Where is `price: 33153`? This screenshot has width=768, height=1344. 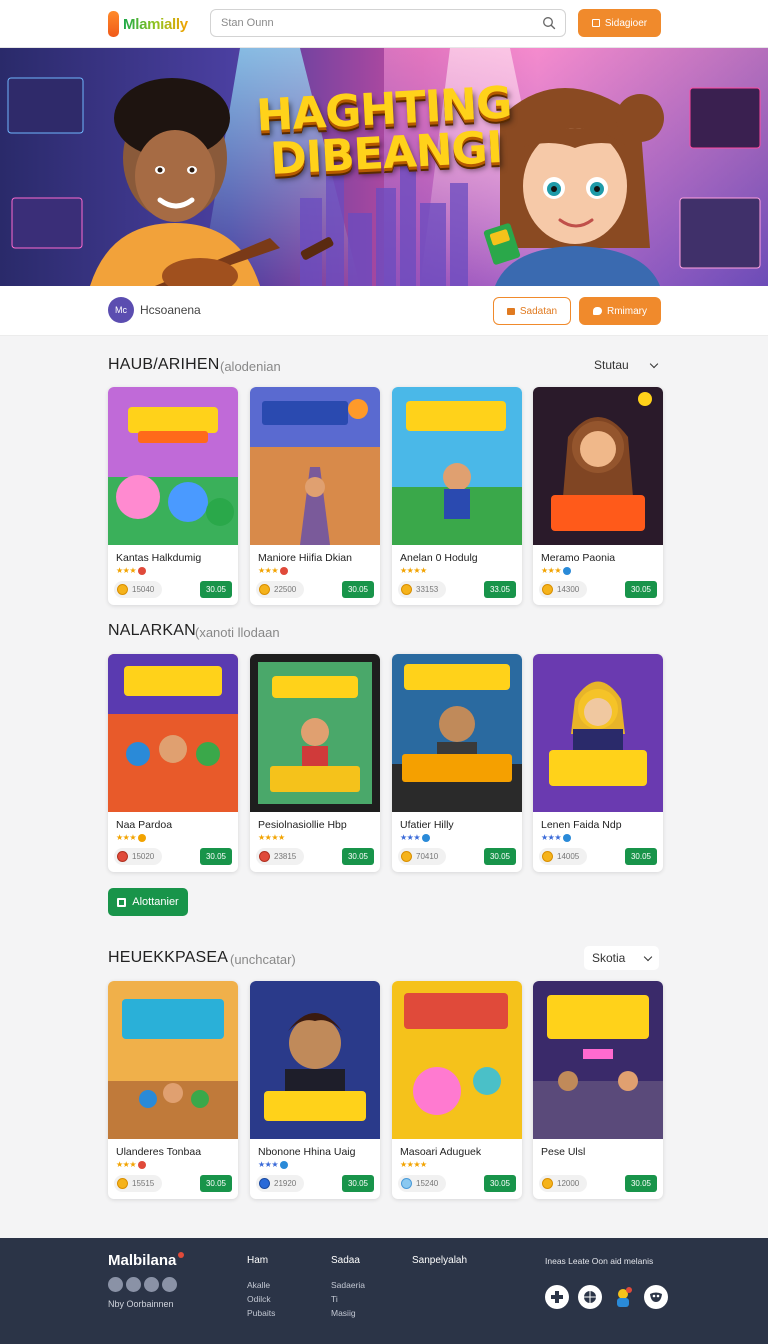
price: 33153 is located at coordinates (427, 589).